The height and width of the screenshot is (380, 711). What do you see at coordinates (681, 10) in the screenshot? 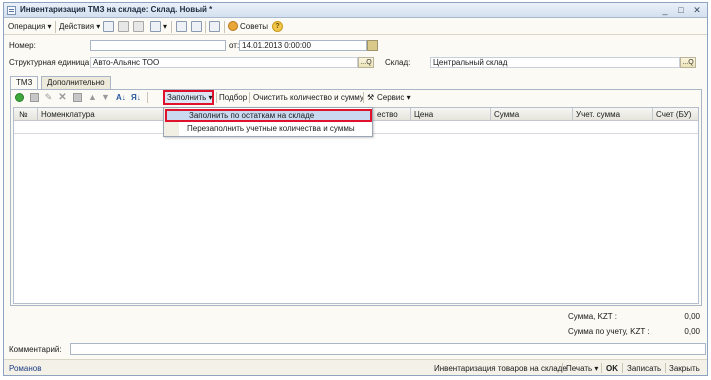
I see `maximize-button: □` at bounding box center [681, 10].